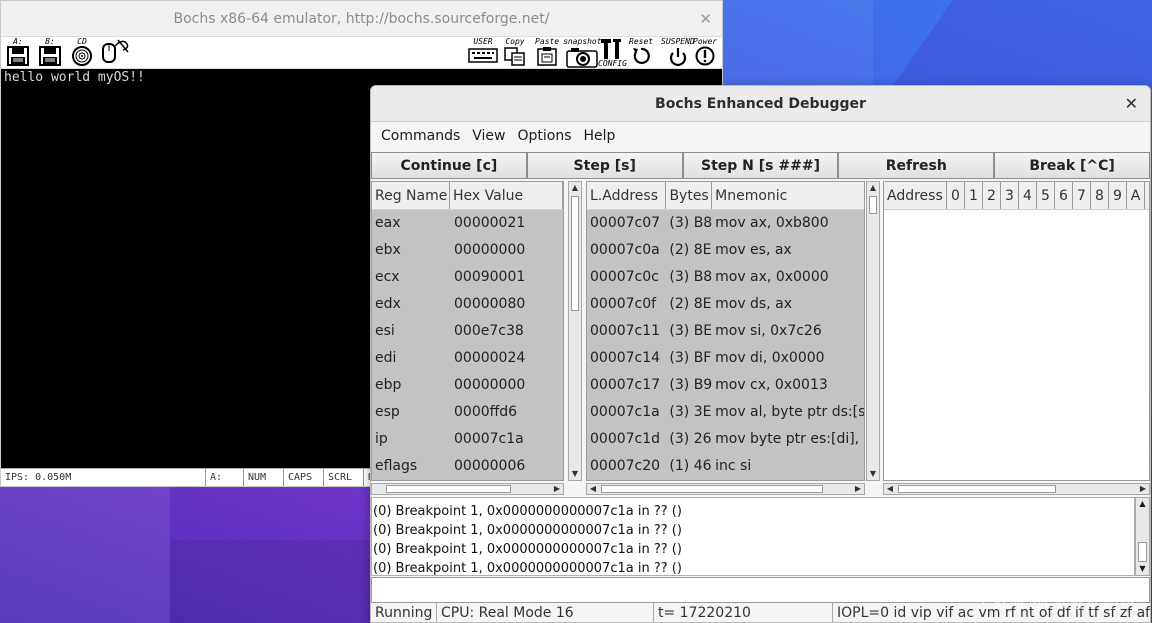 The image size is (1152, 623). I want to click on bytes-header: Bytes, so click(689, 195).